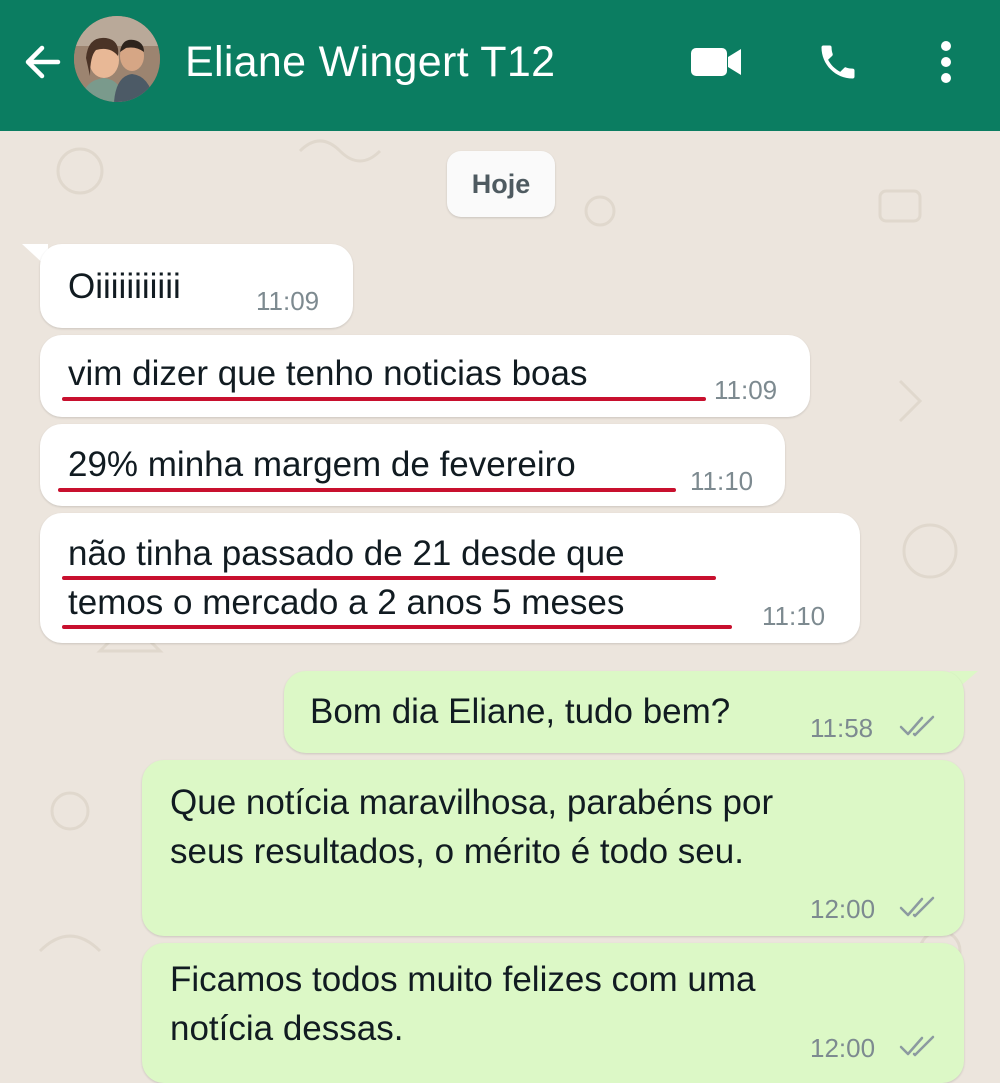  I want to click on message-outgoing: Bom dia Eliane, tudo bem? 11:58, so click(624, 712).